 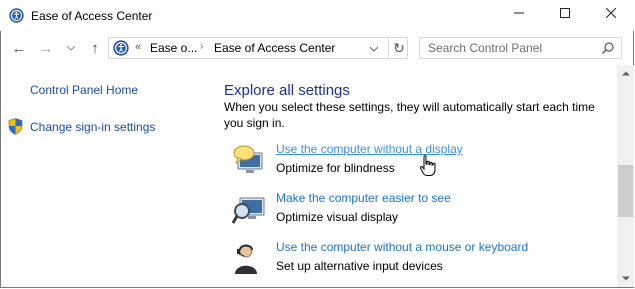 I want to click on uac-shield-icon, so click(x=15, y=126).